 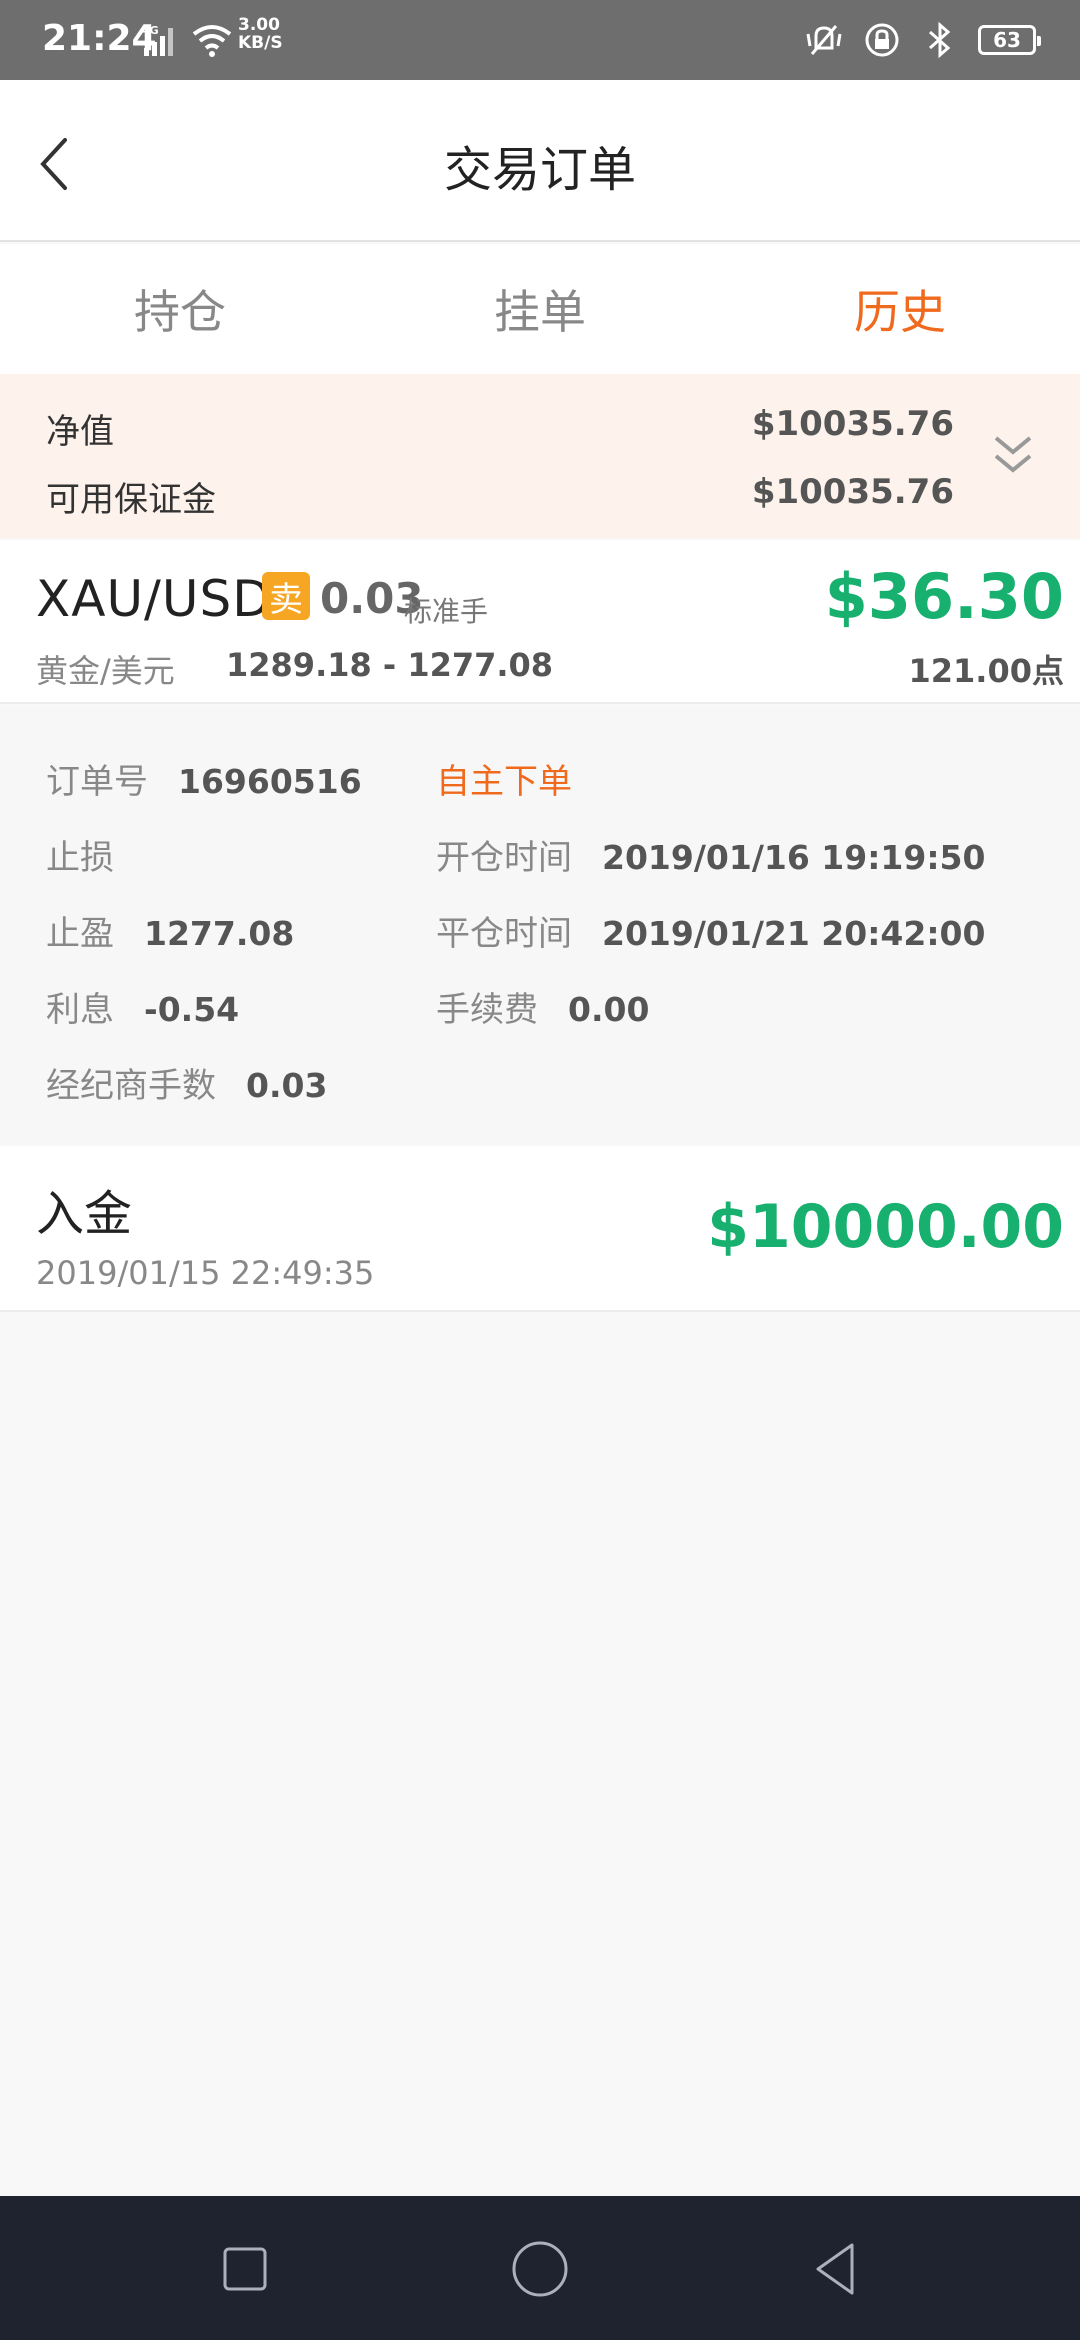 What do you see at coordinates (154, 599) in the screenshot?
I see `order-symbol: XAU/USD` at bounding box center [154, 599].